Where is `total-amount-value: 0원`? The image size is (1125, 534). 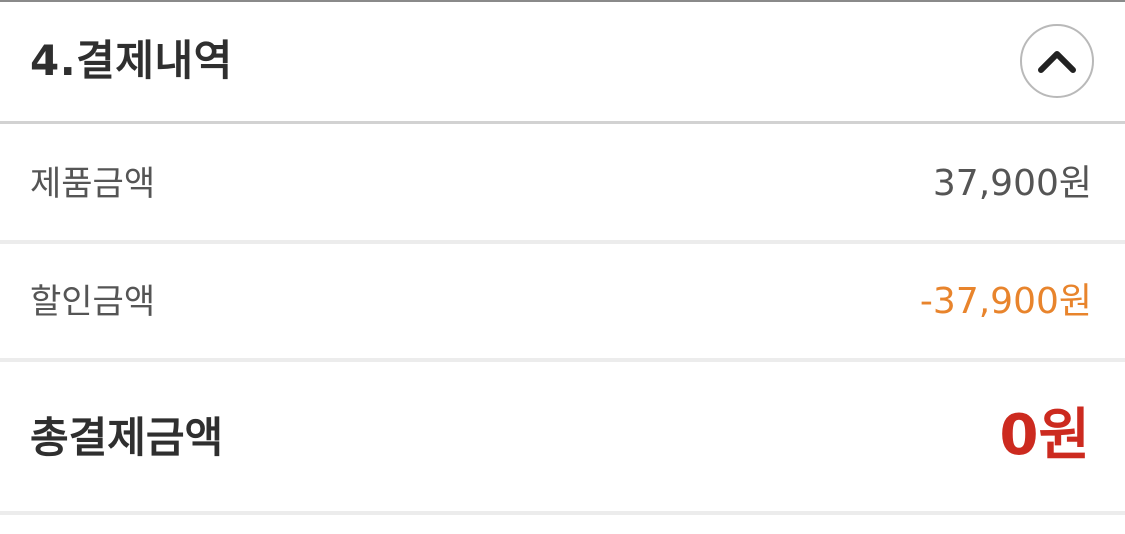
total-amount-value: 0원 is located at coordinates (1045, 435).